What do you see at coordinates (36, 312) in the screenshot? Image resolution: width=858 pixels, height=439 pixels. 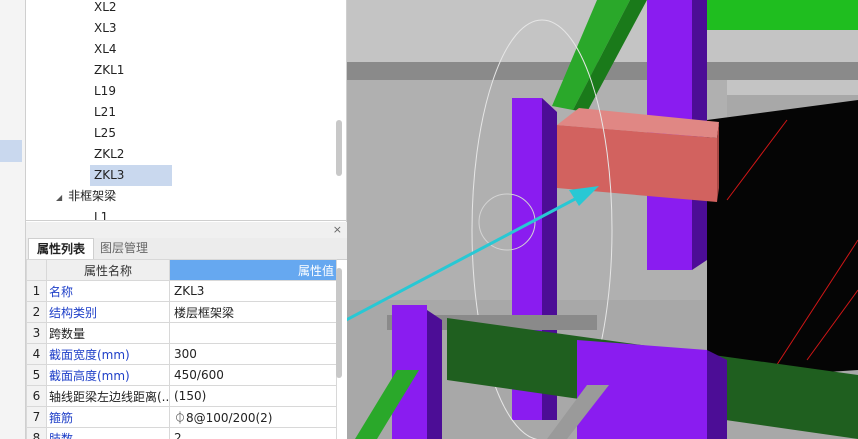 I see `row-number: 2` at bounding box center [36, 312].